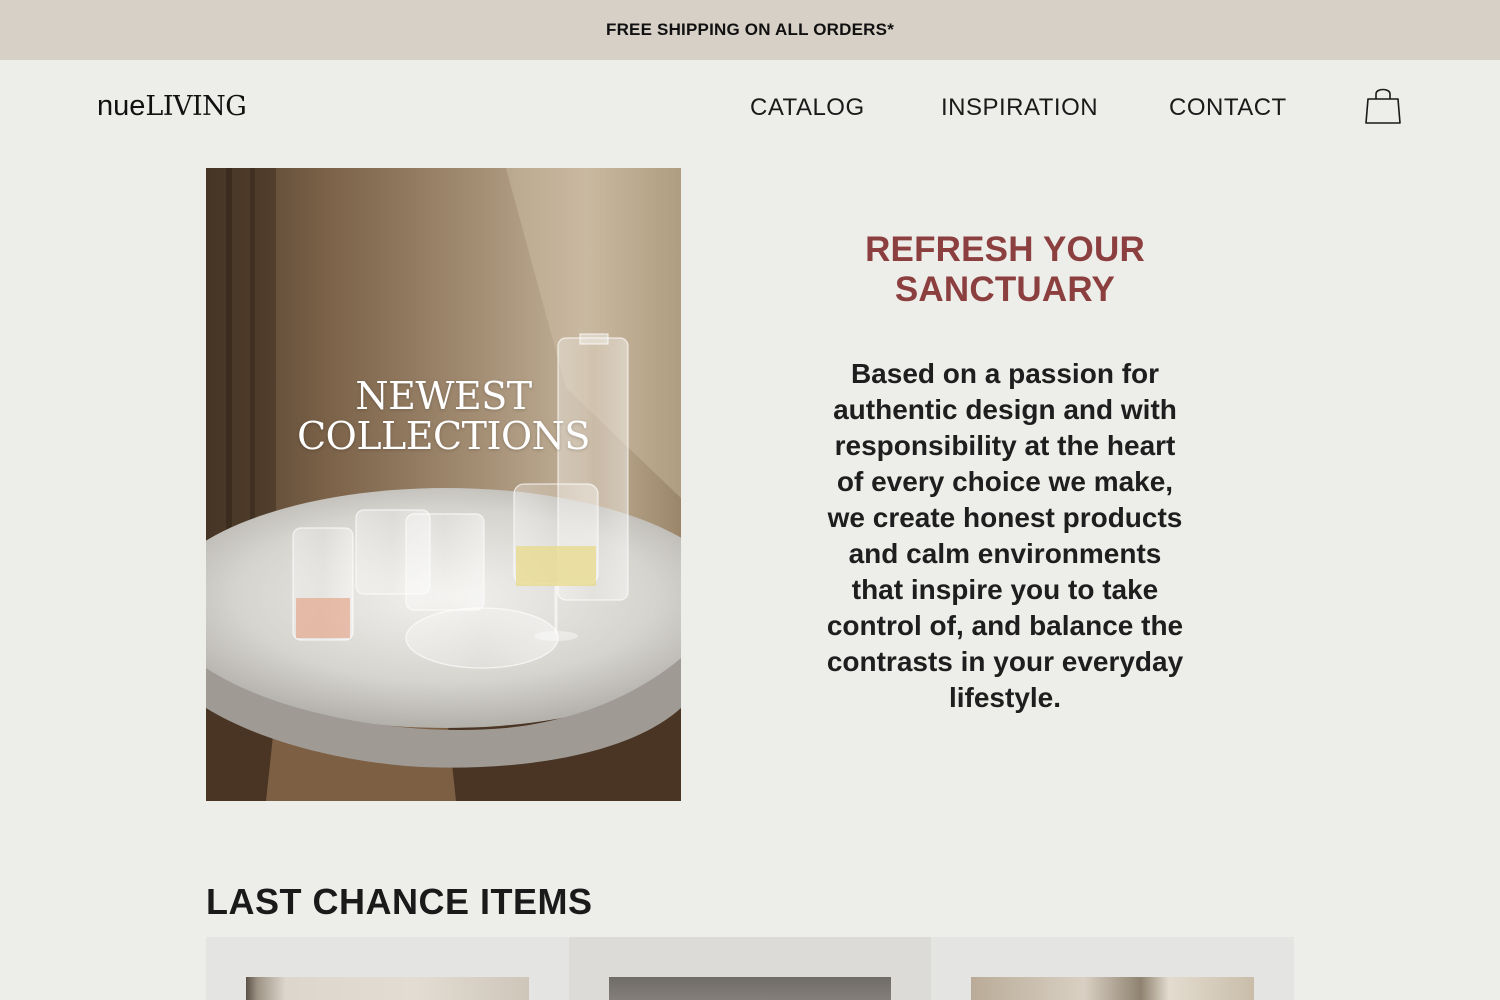 The image size is (1500, 1000). I want to click on nav-catalog: CATALOG, so click(807, 108).